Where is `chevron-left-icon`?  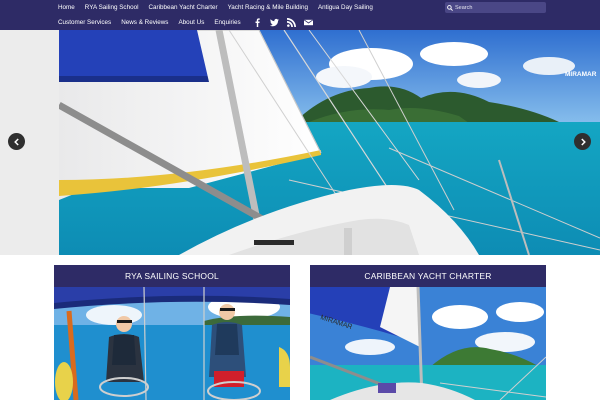
chevron-left-icon is located at coordinates (16, 141).